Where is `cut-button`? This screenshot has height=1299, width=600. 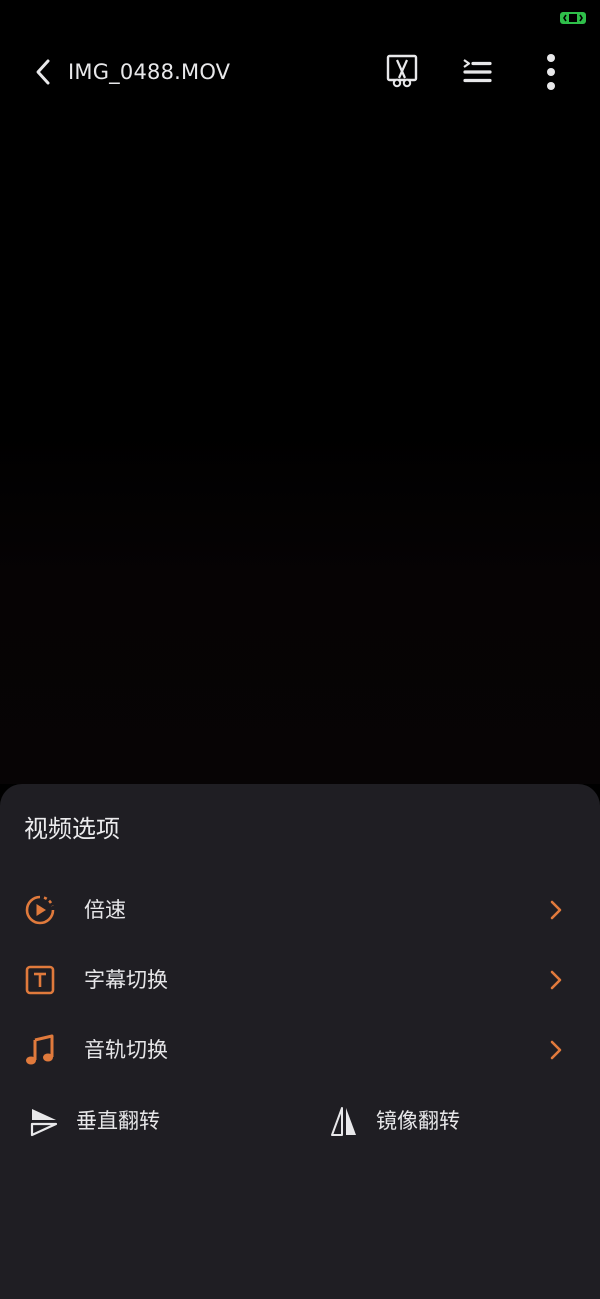
cut-button is located at coordinates (402, 72).